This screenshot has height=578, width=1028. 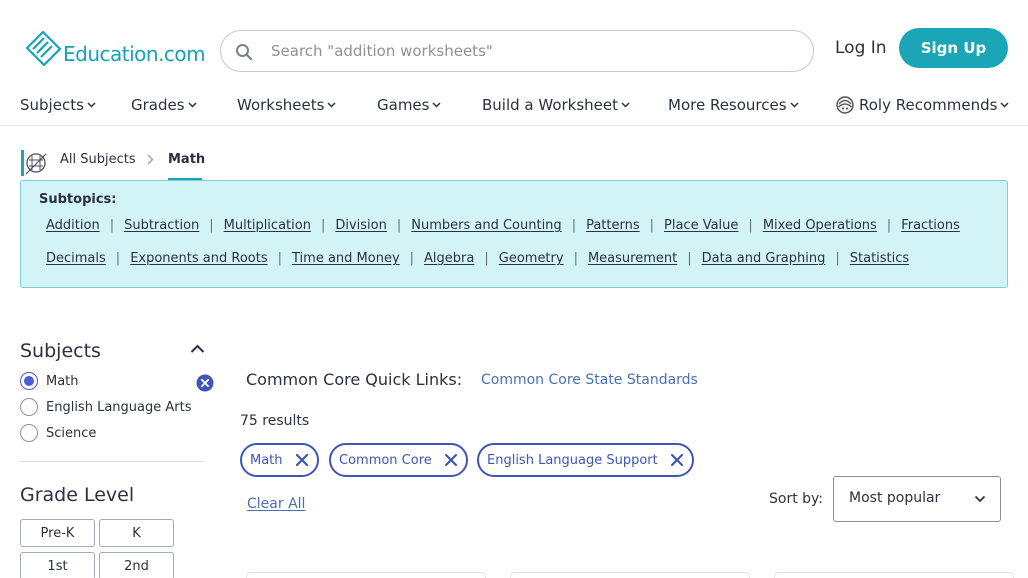 I want to click on chevron-up-icon, so click(x=197, y=349).